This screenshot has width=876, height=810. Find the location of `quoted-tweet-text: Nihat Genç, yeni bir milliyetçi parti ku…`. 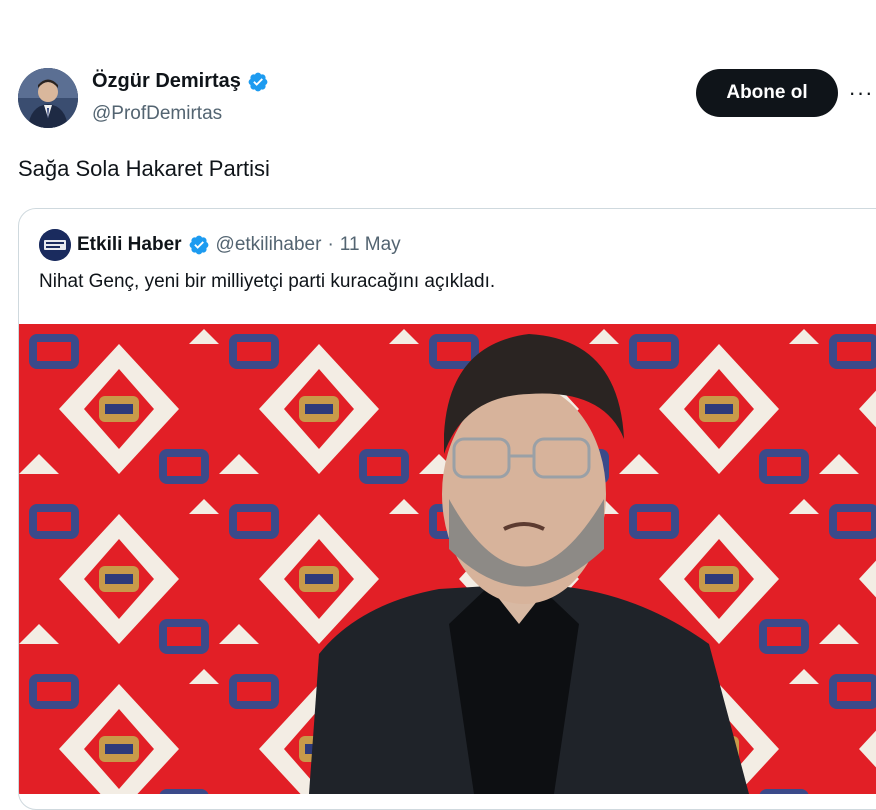

quoted-tweet-text: Nihat Genç, yeni bir milliyetçi parti ku… is located at coordinates (267, 281).